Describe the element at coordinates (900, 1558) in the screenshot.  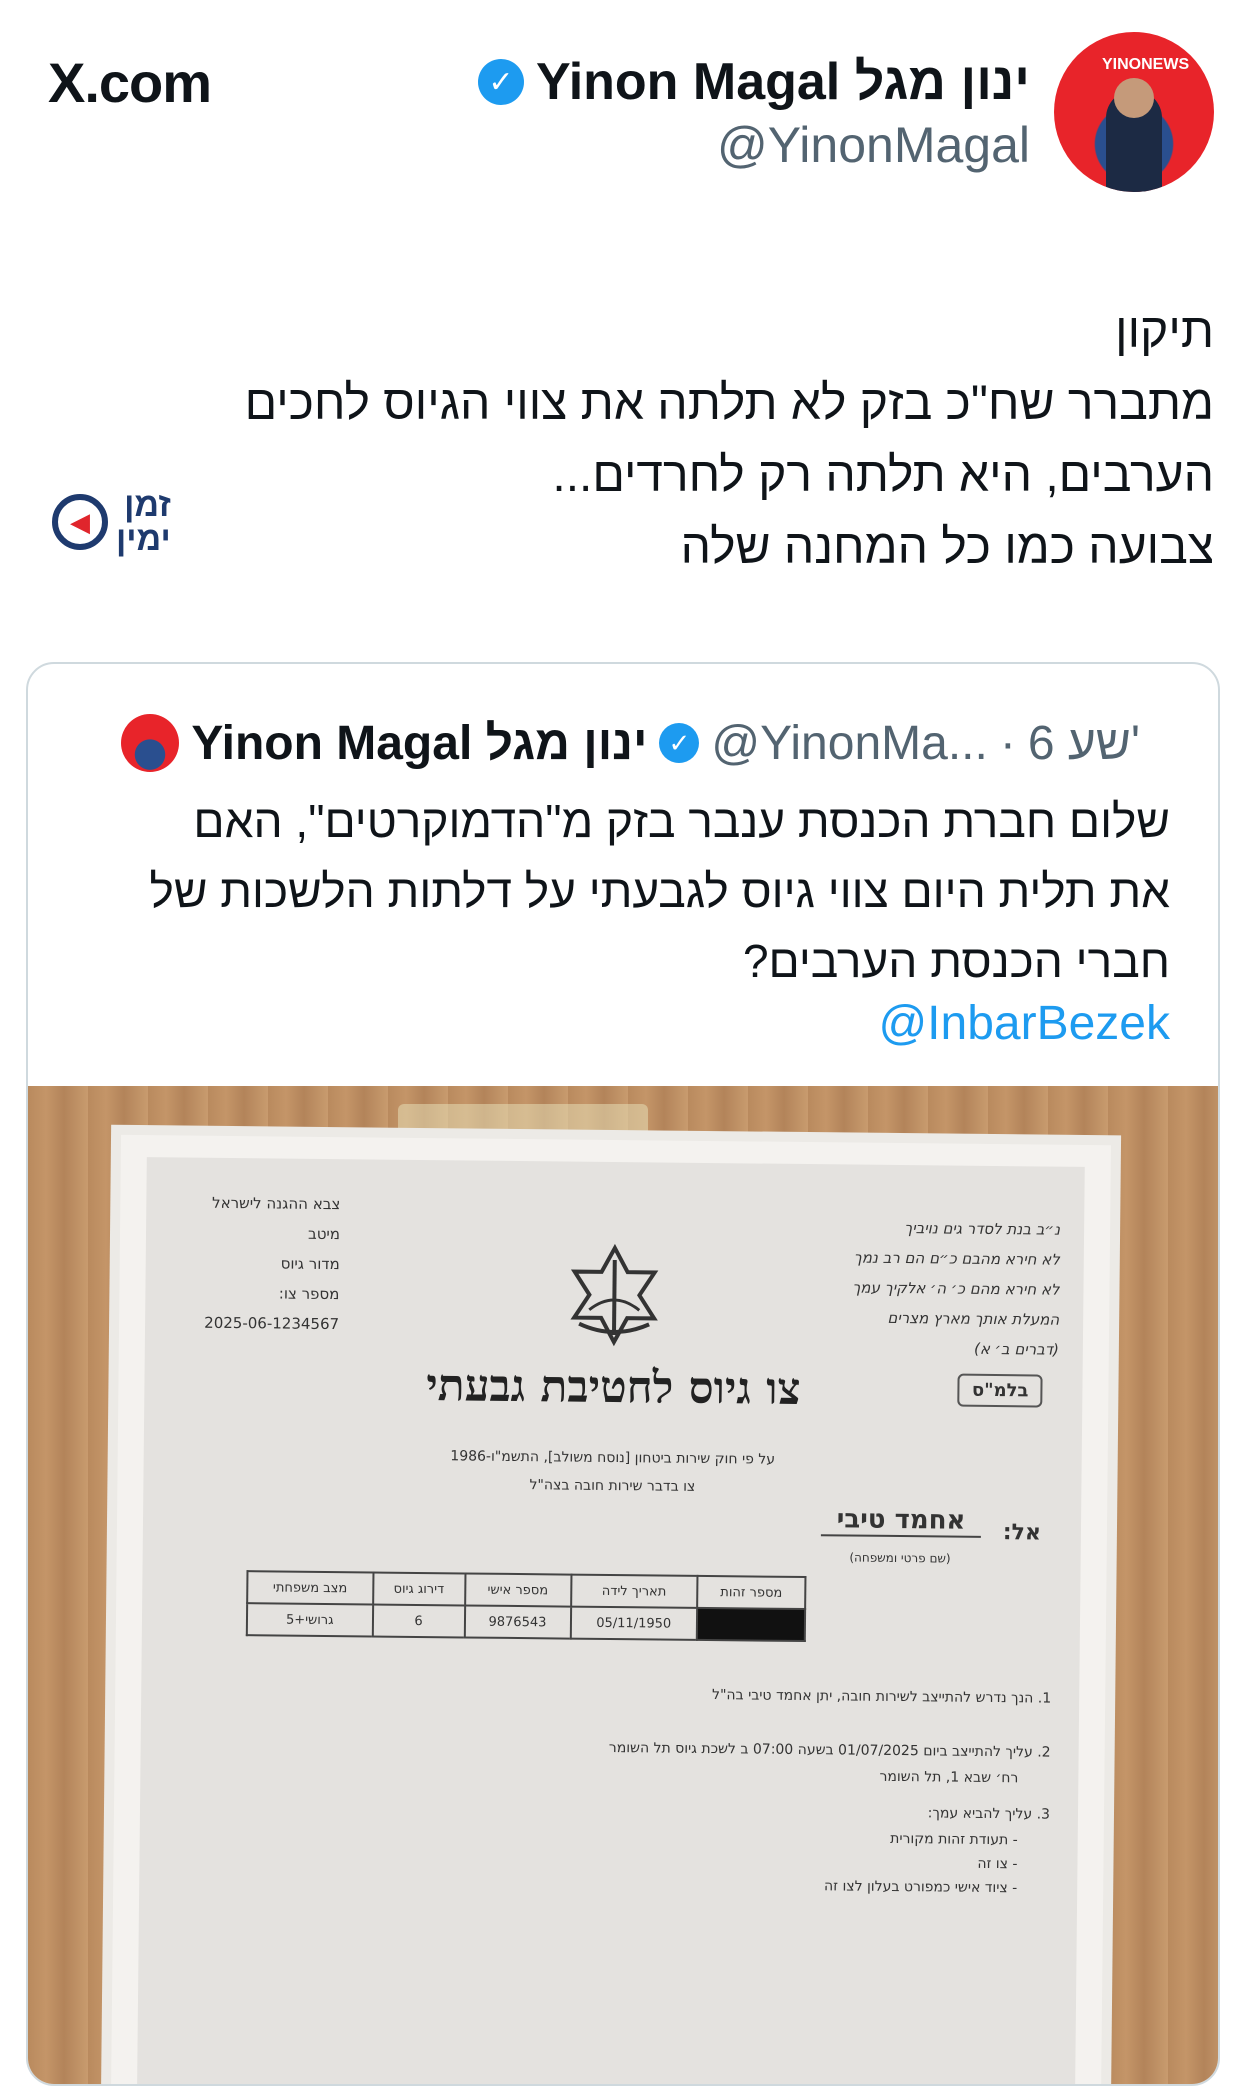
I see `doc-recipient-caption: (שם פרטי ומשפחה)` at that location.